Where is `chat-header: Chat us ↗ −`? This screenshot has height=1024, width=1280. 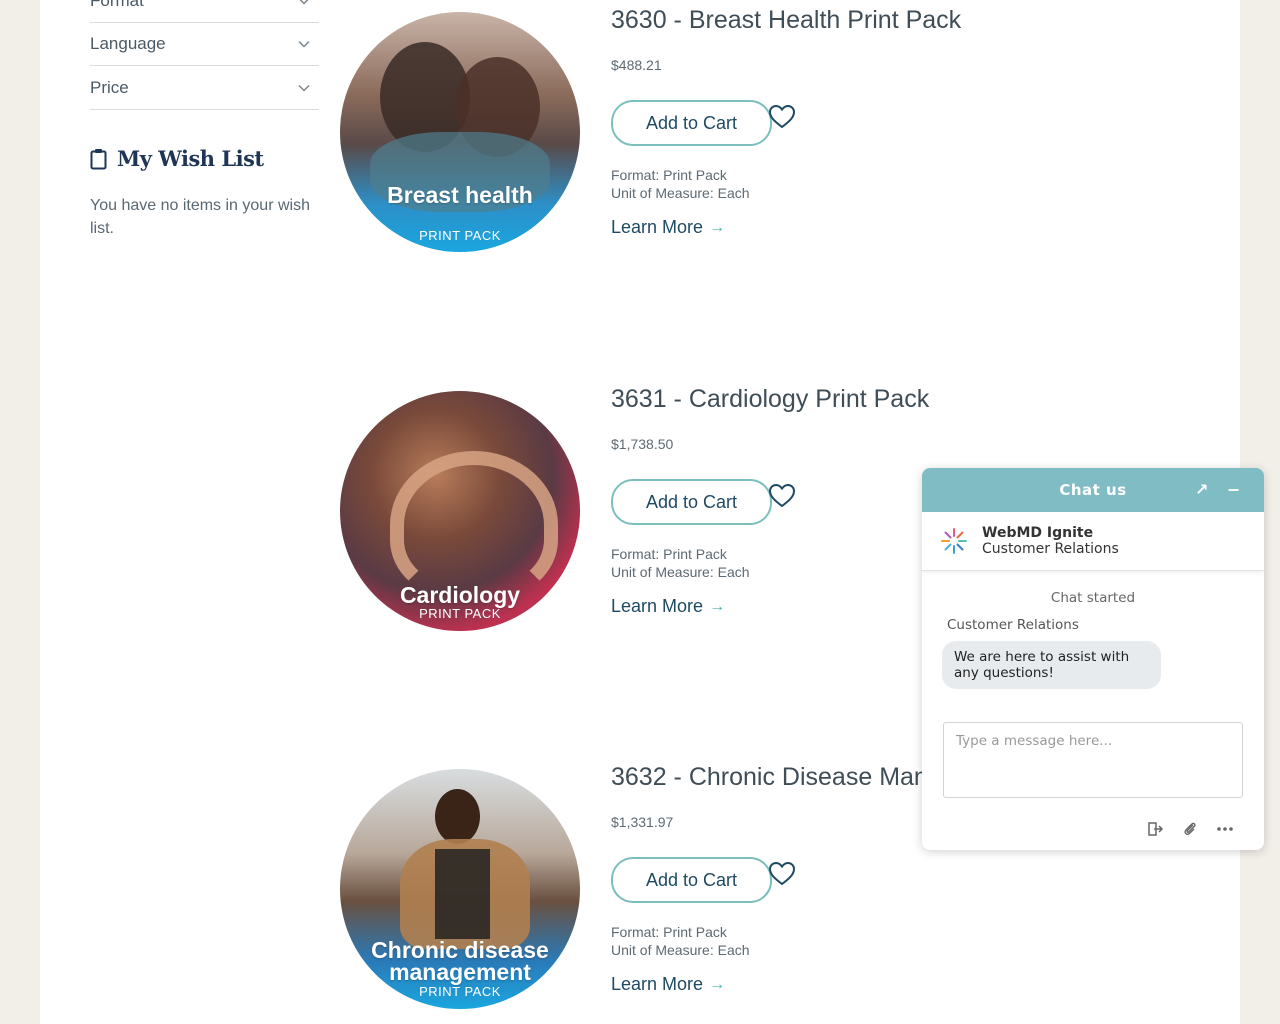 chat-header: Chat us ↗ − is located at coordinates (1093, 490).